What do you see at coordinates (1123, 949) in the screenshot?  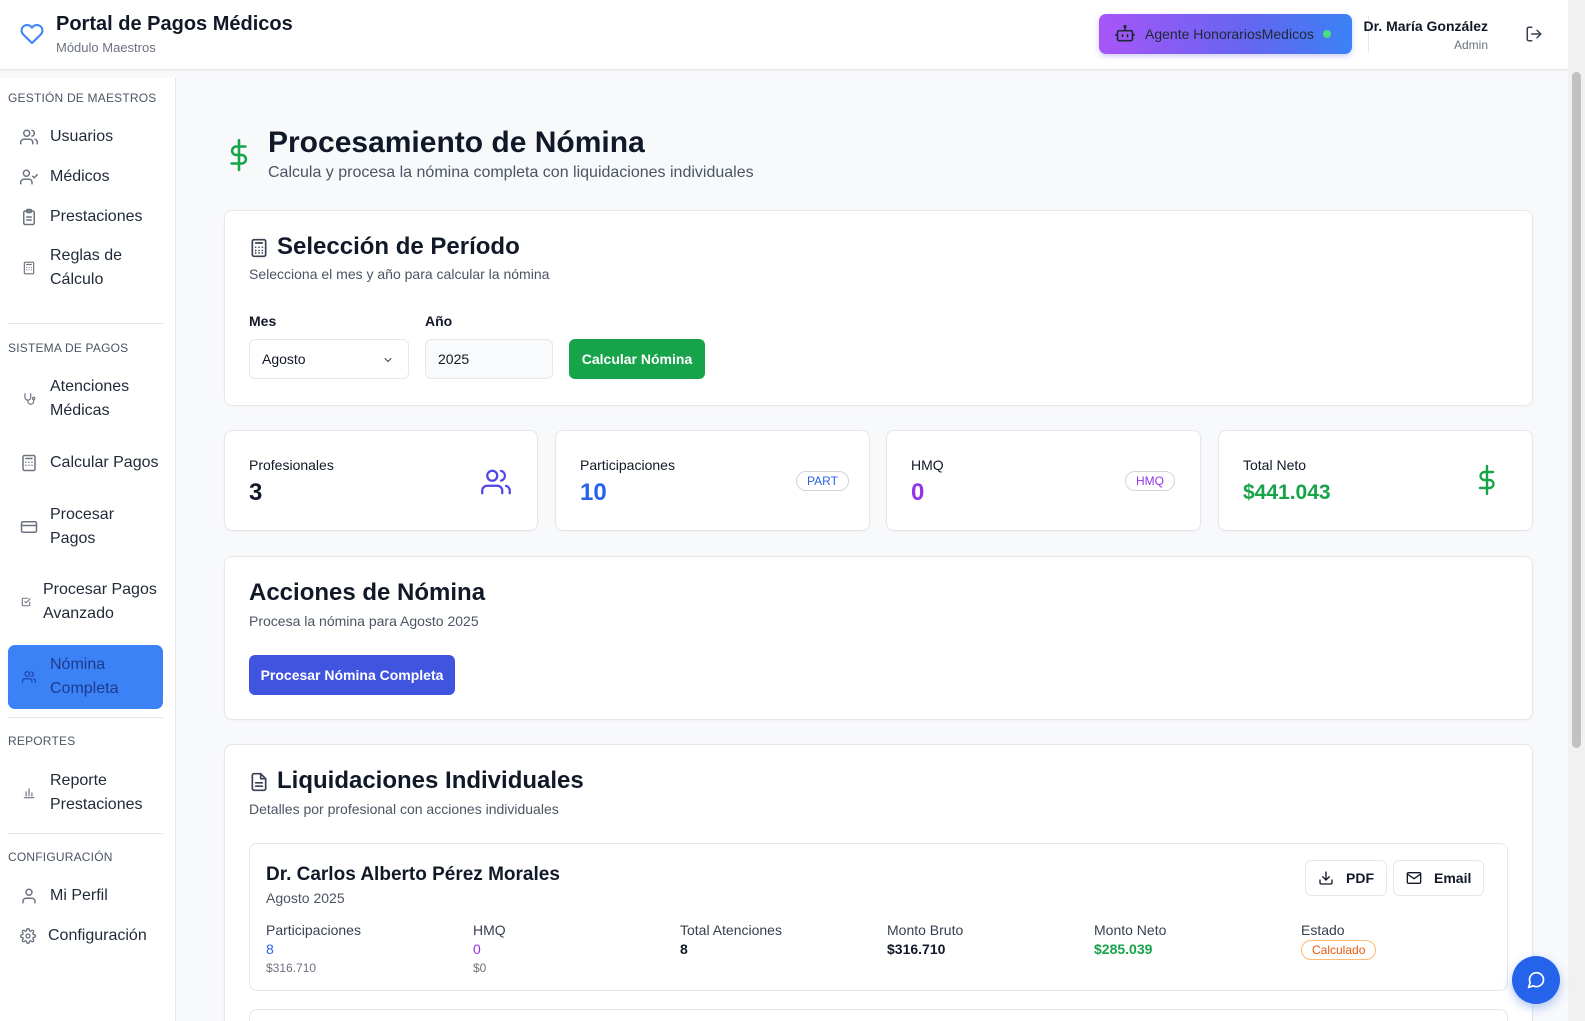 I see `monto-neto-value: $285.039` at bounding box center [1123, 949].